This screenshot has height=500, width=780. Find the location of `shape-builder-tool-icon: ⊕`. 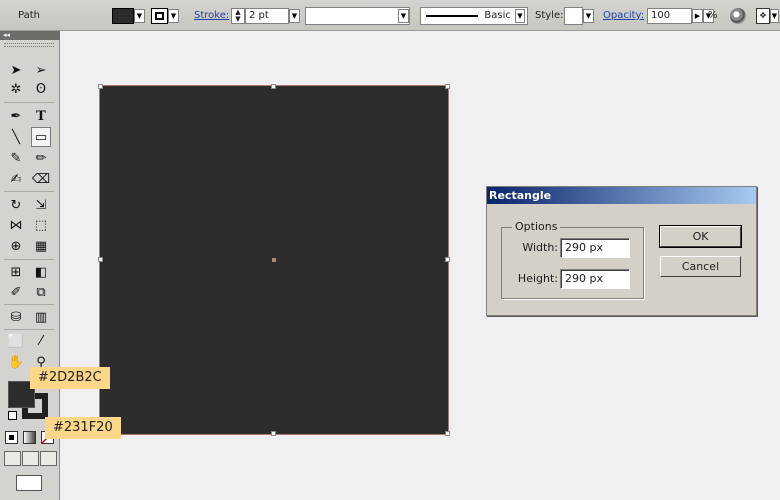

shape-builder-tool-icon: ⊕ is located at coordinates (16, 246).